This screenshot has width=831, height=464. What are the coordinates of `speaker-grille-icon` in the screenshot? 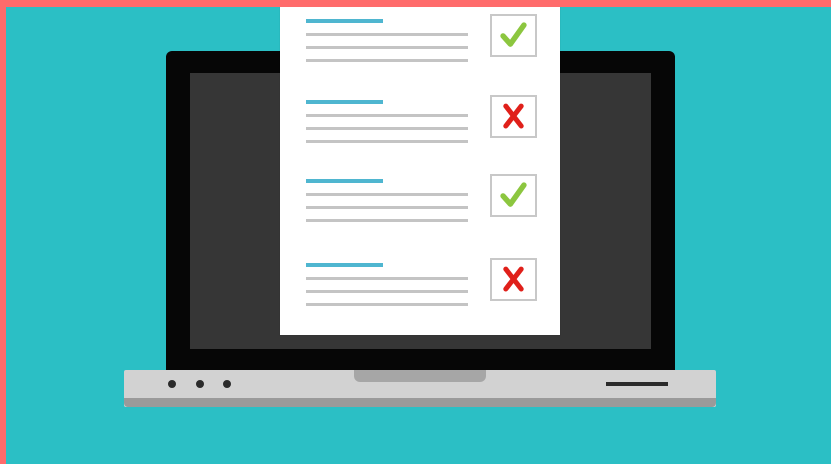 It's located at (637, 384).